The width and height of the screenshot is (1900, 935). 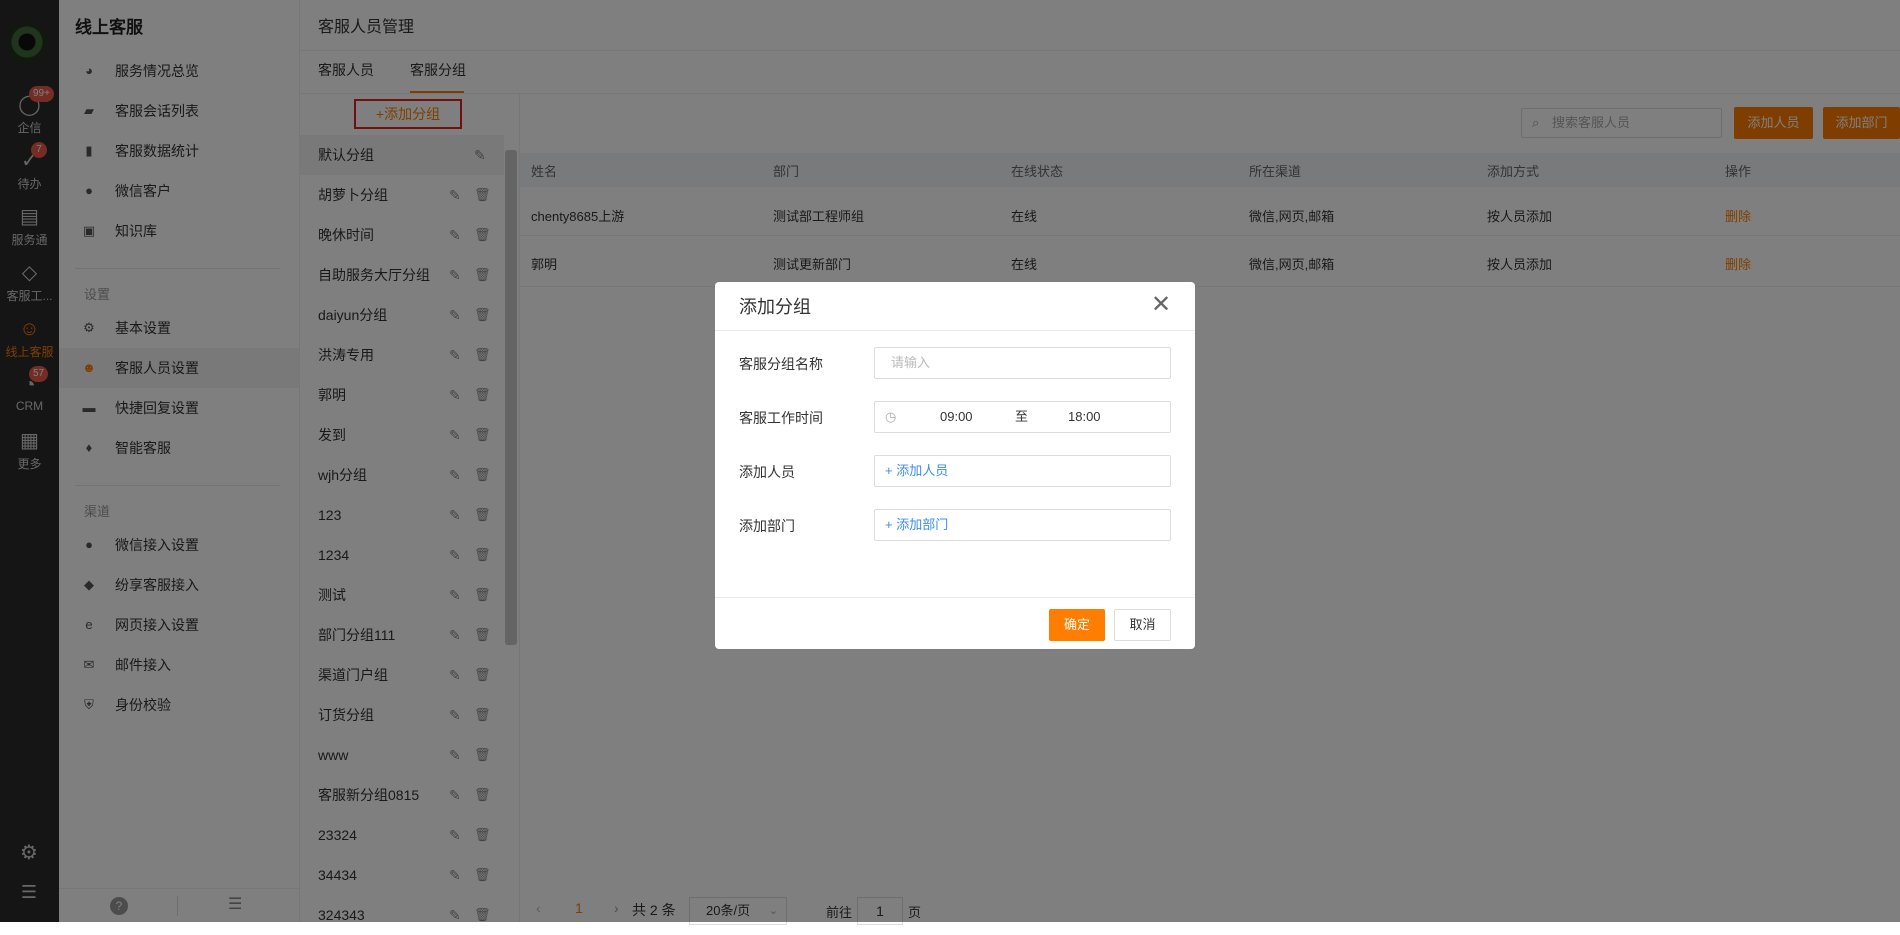 What do you see at coordinates (781, 364) in the screenshot?
I see `group-name-label: 客服分组名称` at bounding box center [781, 364].